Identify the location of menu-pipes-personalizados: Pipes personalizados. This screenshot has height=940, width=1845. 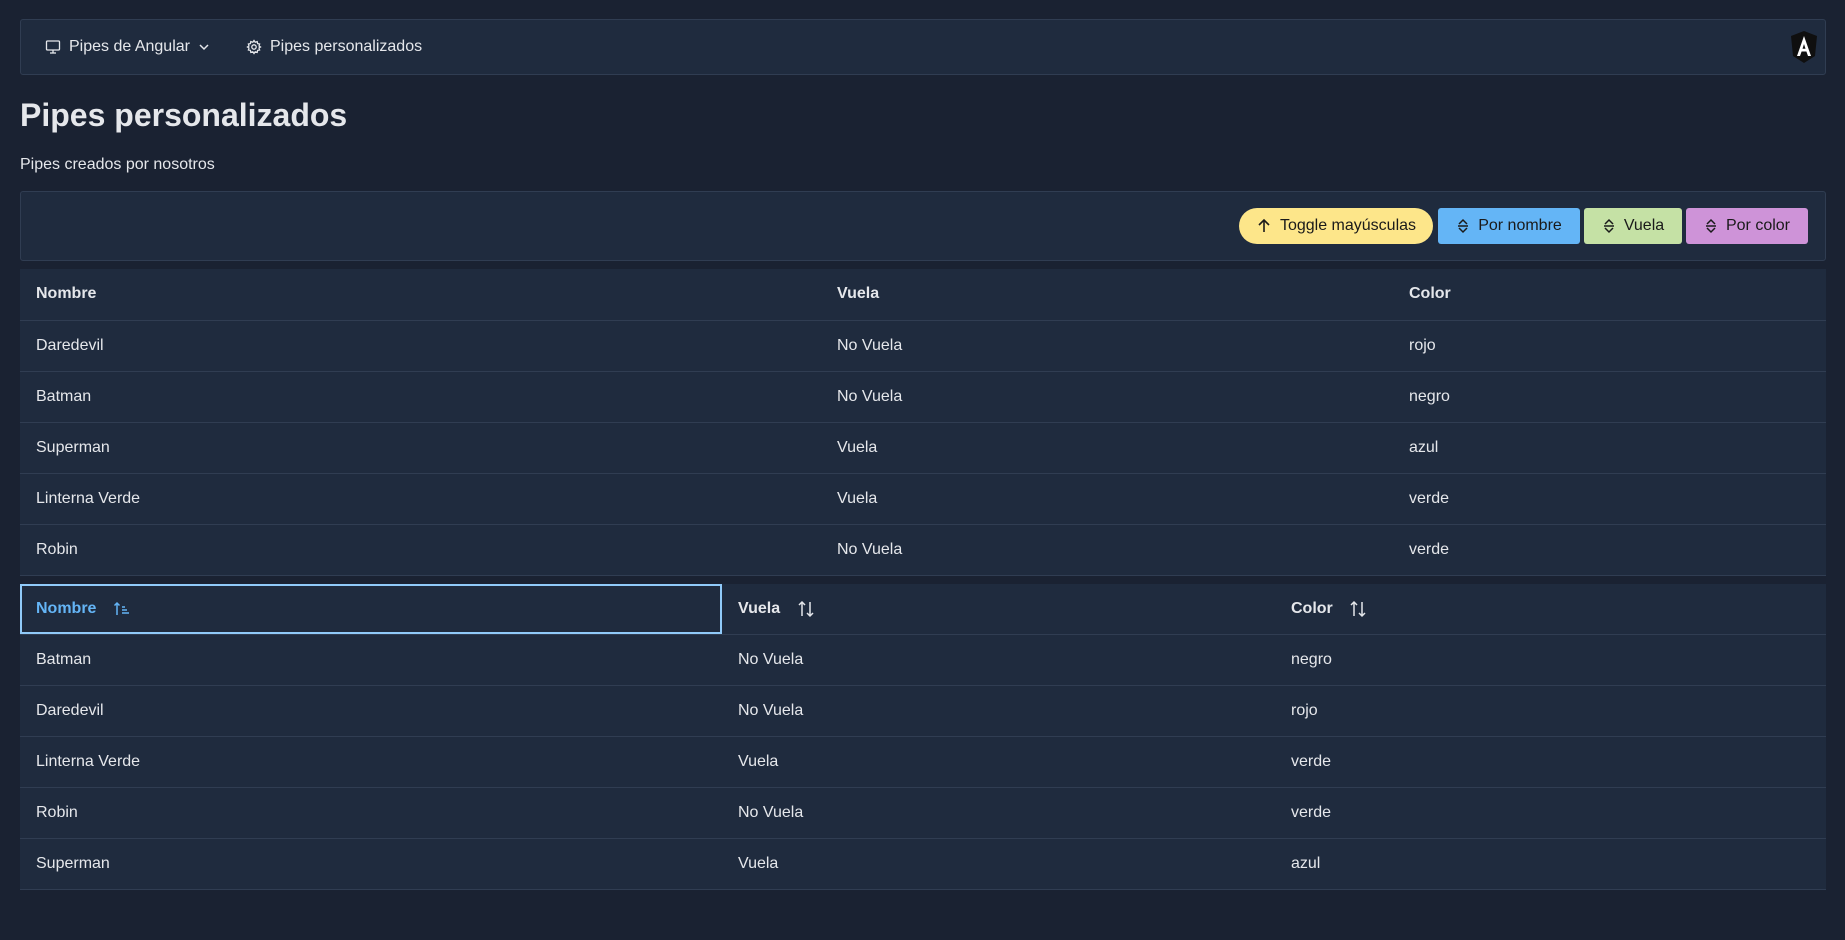
(334, 47).